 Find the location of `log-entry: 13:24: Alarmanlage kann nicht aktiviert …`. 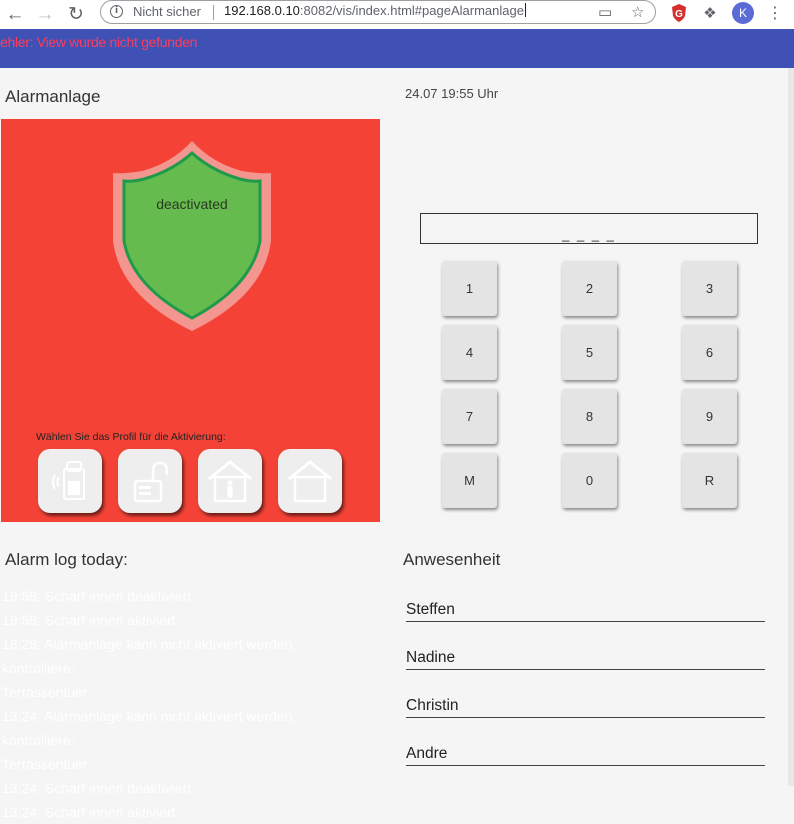

log-entry: 13:24: Alarmanlage kann nicht aktiviert … is located at coordinates (149, 728).